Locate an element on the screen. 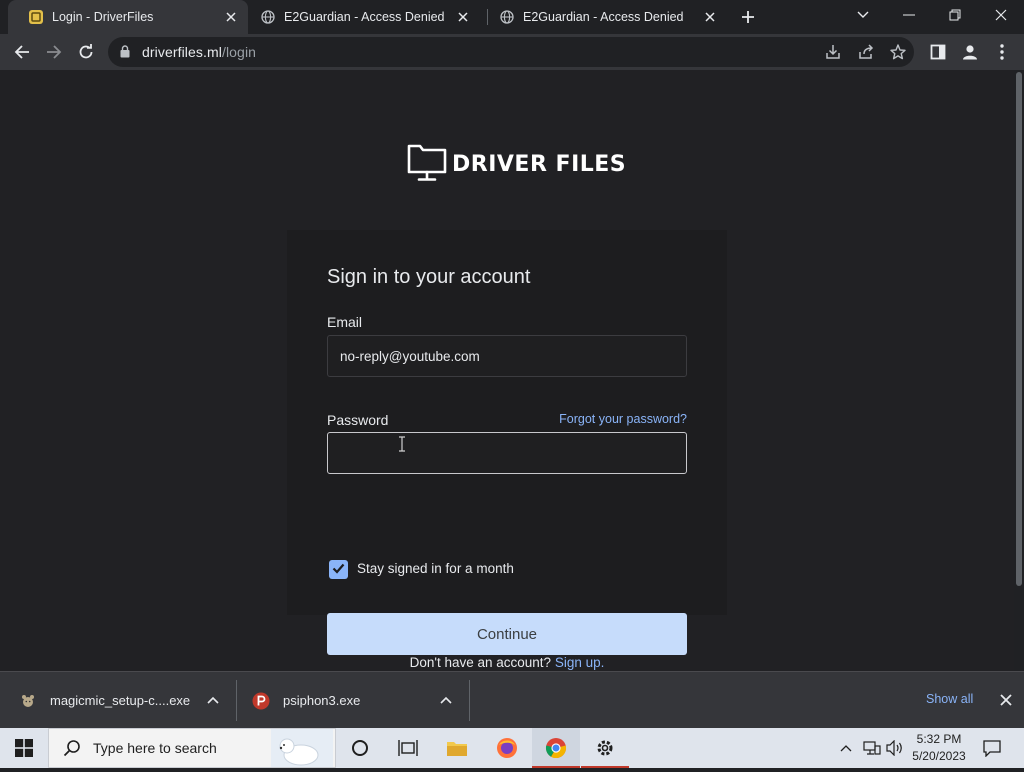 The width and height of the screenshot is (1024, 772). checkmark-icon is located at coordinates (338, 570).